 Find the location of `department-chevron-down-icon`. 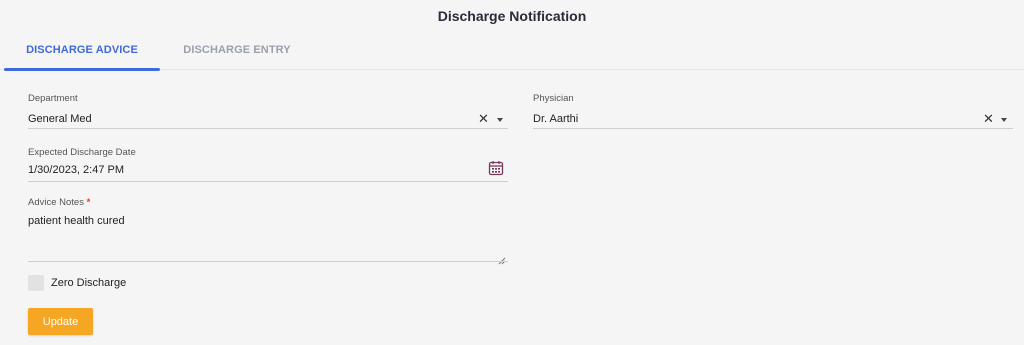

department-chevron-down-icon is located at coordinates (500, 120).